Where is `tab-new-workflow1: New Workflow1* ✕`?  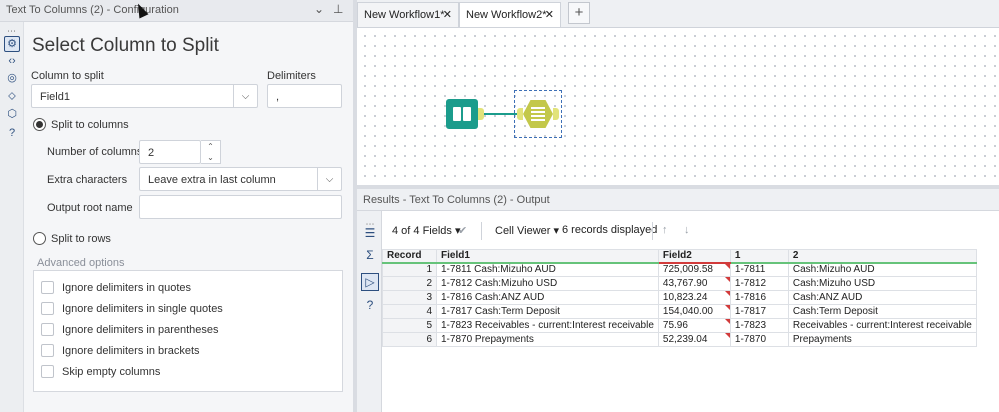 tab-new-workflow1: New Workflow1* ✕ is located at coordinates (408, 14).